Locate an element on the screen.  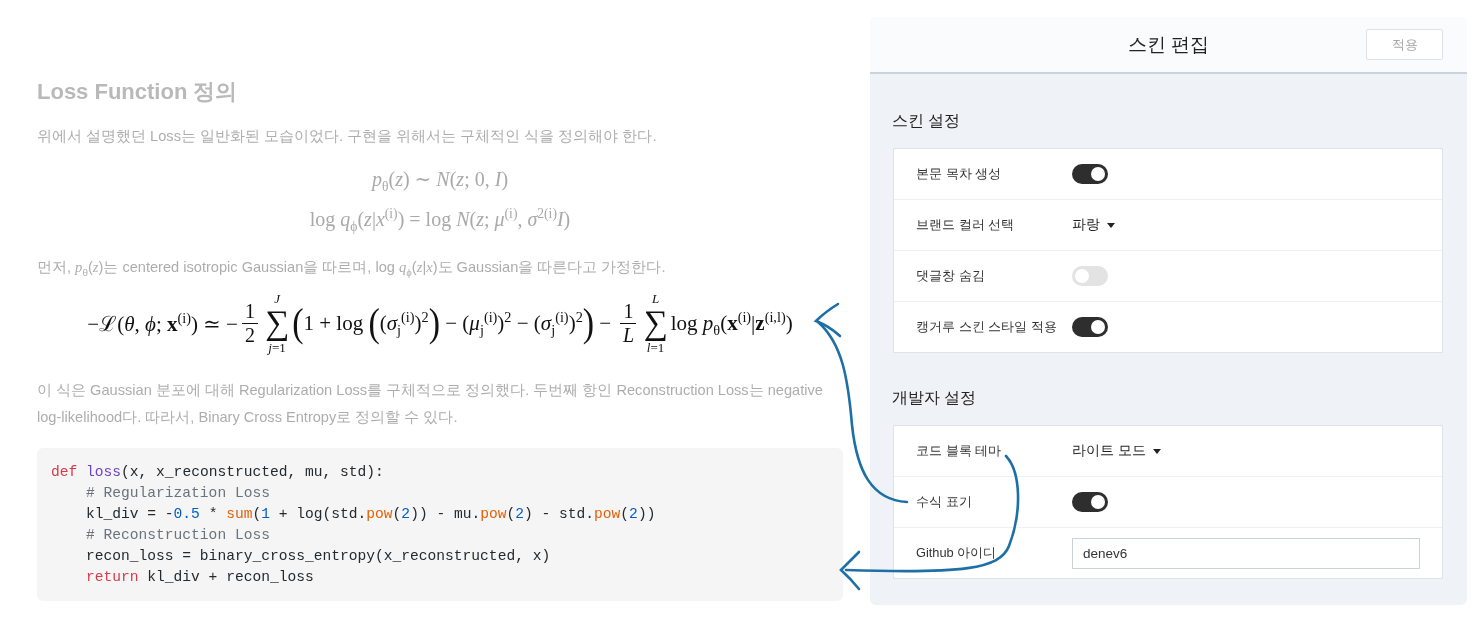
setting-label: Github 아이디 is located at coordinates (957, 553).